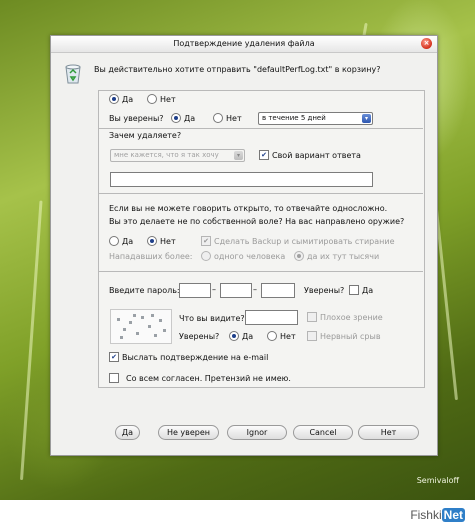 The height and width of the screenshot is (530, 475). Describe the element at coordinates (241, 179) in the screenshot. I see `own-answer-field` at that location.